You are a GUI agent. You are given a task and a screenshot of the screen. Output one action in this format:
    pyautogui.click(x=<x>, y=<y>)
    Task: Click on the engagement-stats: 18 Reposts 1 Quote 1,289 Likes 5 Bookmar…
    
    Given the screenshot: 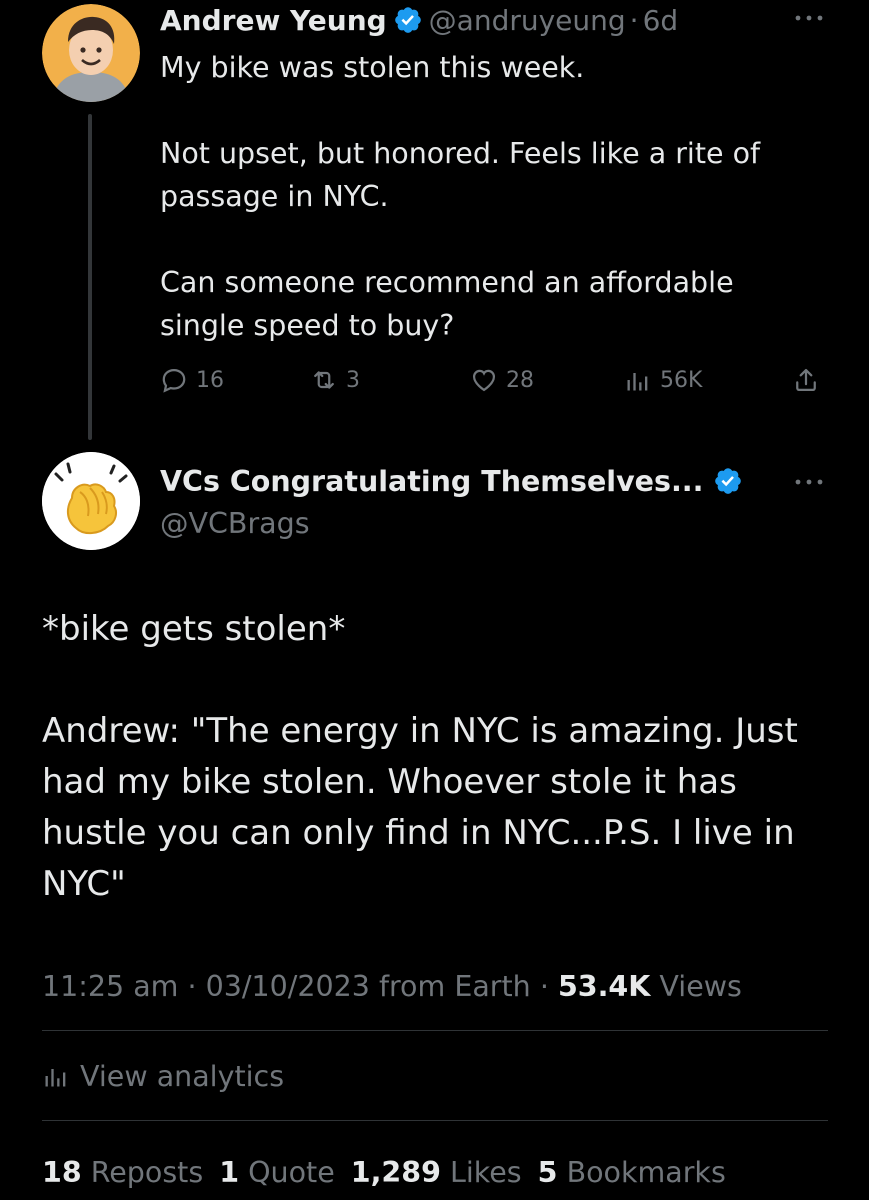 What is the action you would take?
    pyautogui.click(x=392, y=1172)
    